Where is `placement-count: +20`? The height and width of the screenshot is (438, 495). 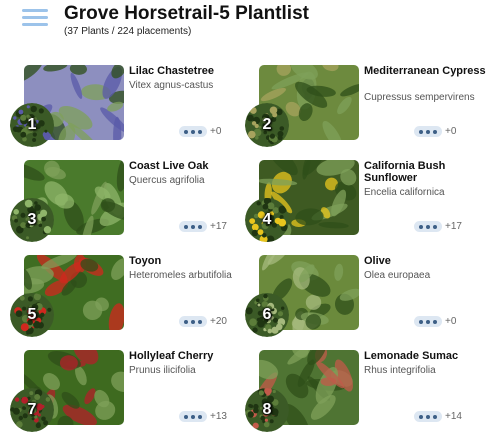 placement-count: +20 is located at coordinates (218, 321).